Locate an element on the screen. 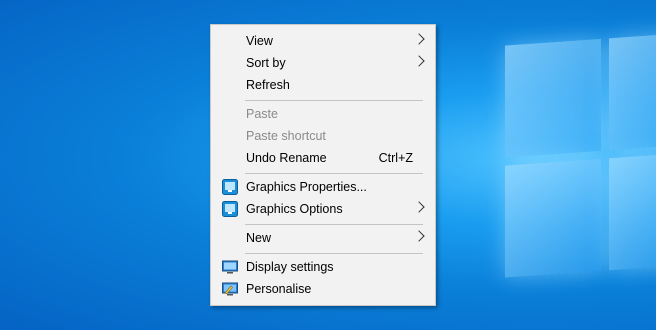  menu-item-label: Paste is located at coordinates (262, 114).